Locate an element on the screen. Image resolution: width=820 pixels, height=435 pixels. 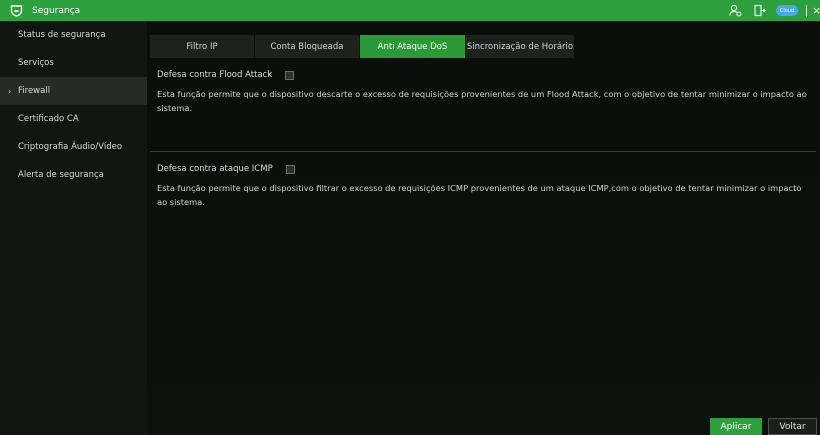
back-button: Voltar is located at coordinates (792, 426).